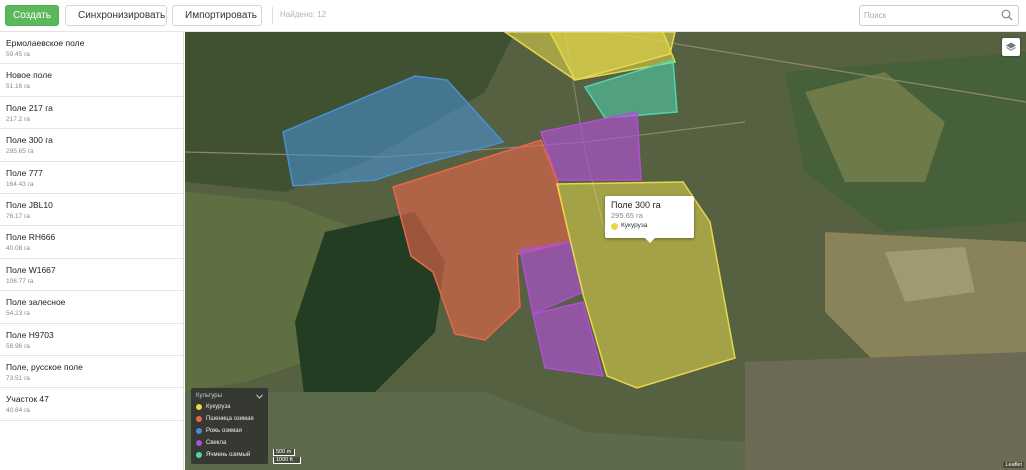 Image resolution: width=1026 pixels, height=470 pixels. I want to click on legend-item: Рожь озимая, so click(229, 431).